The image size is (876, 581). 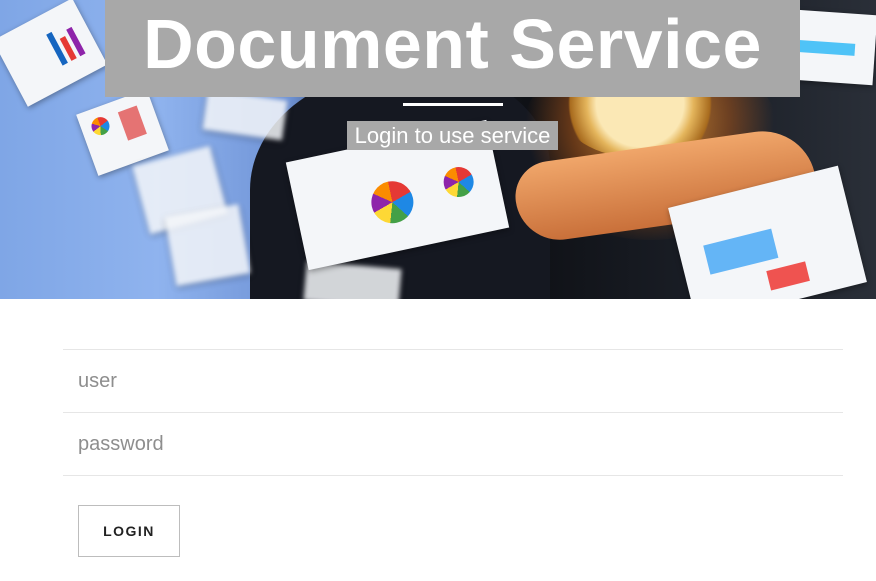 I want to click on user-input, so click(x=453, y=381).